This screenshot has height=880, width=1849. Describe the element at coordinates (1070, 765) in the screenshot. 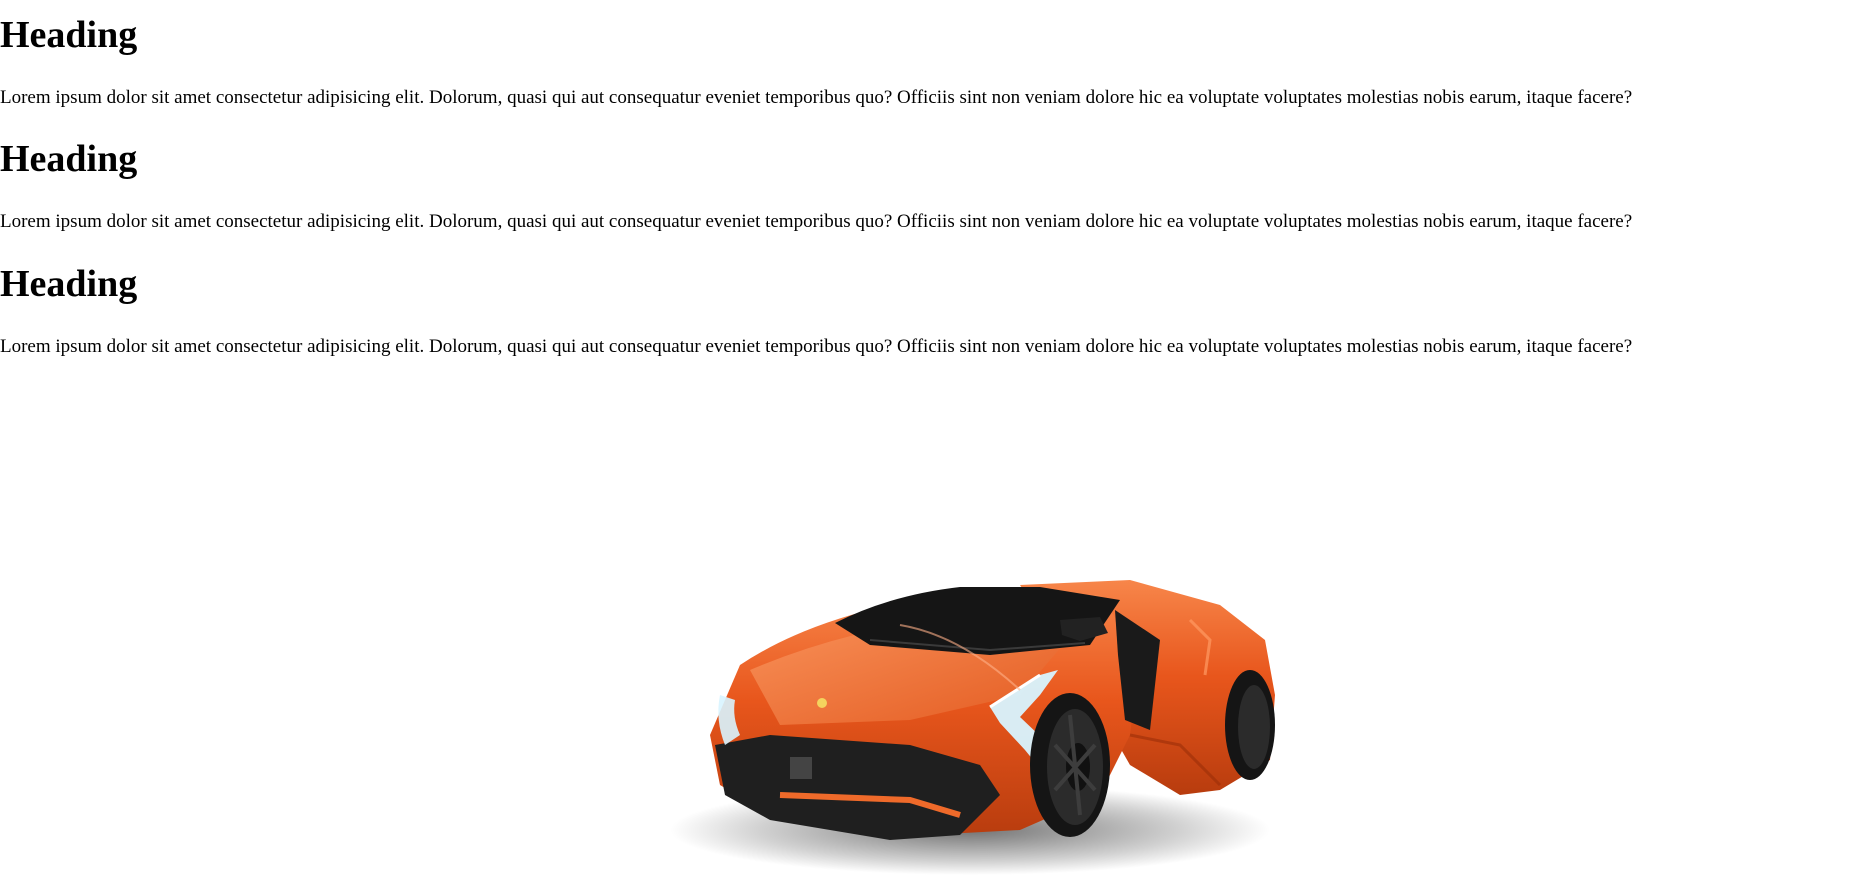

I see `car-front-wheel` at that location.